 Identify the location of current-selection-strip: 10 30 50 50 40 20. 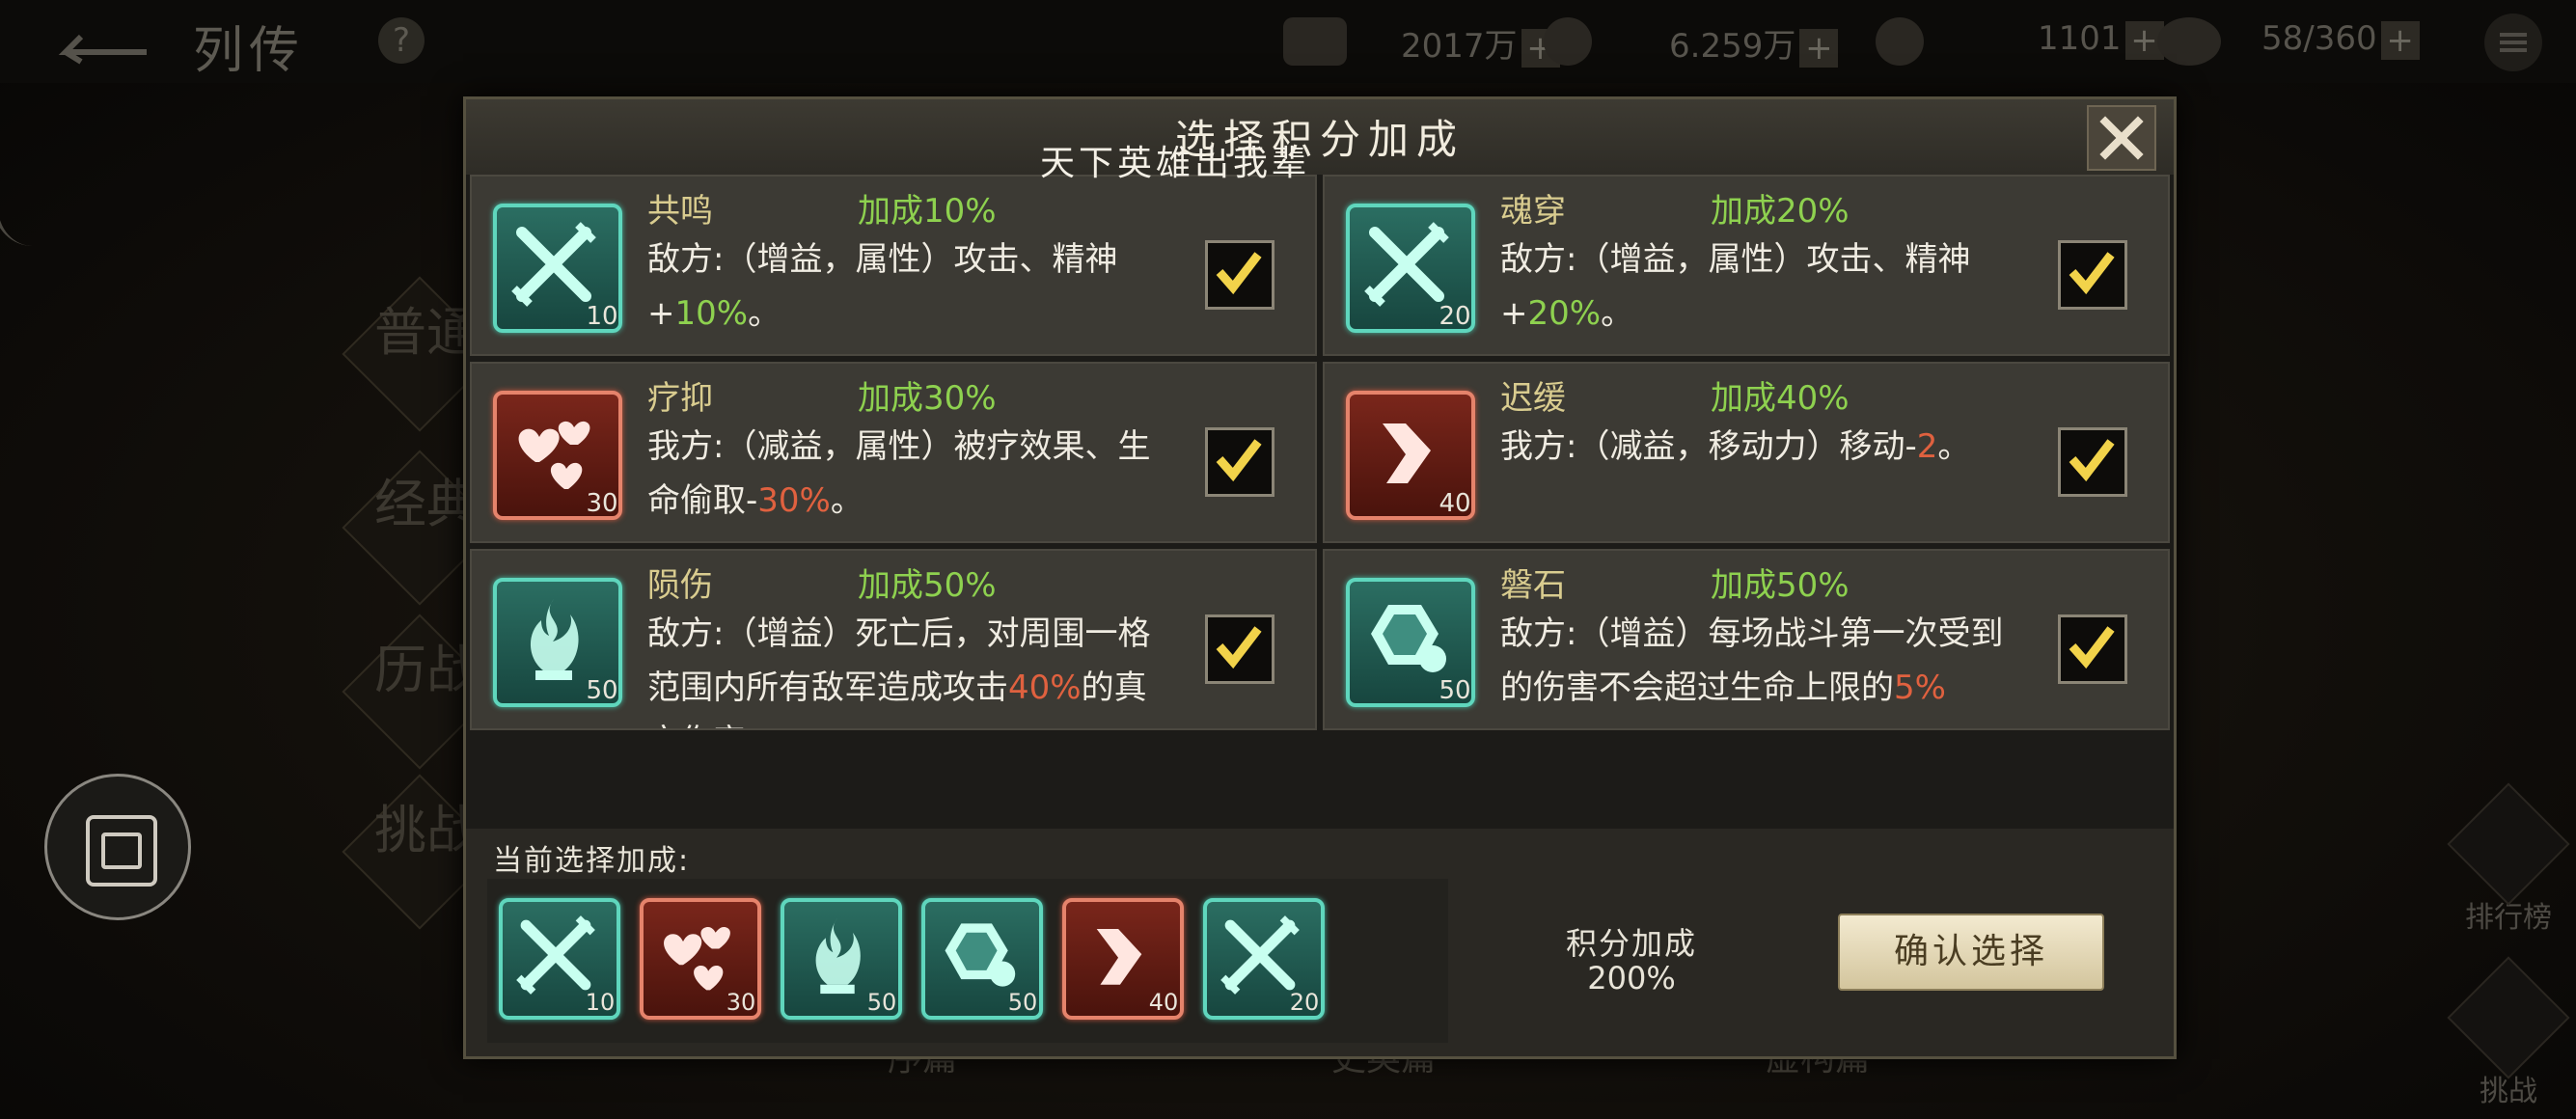
(968, 961).